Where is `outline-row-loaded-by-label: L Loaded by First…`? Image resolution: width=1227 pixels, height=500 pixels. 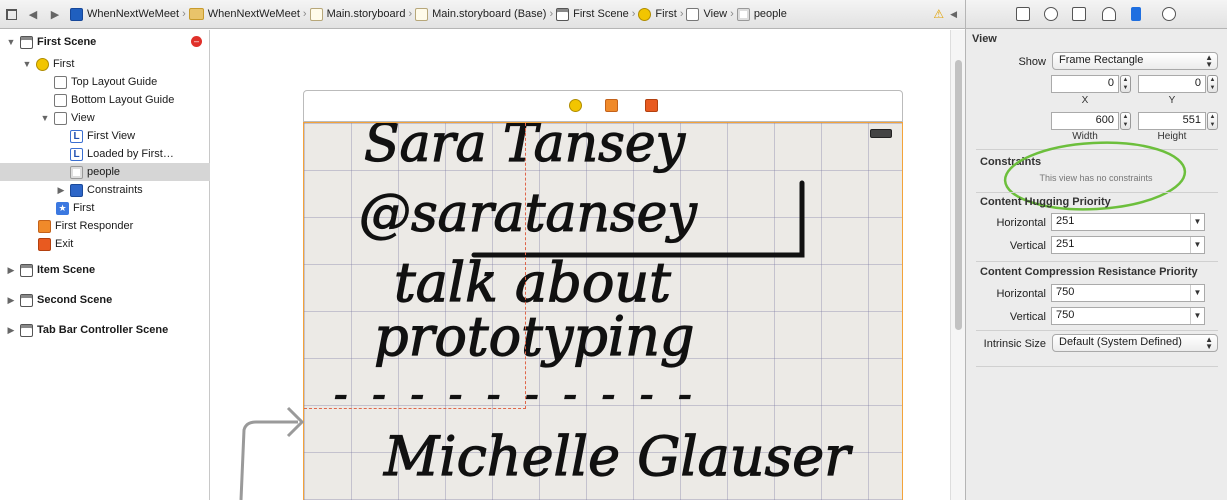
outline-row-loaded-by-label: L Loaded by First… is located at coordinates (105, 154).